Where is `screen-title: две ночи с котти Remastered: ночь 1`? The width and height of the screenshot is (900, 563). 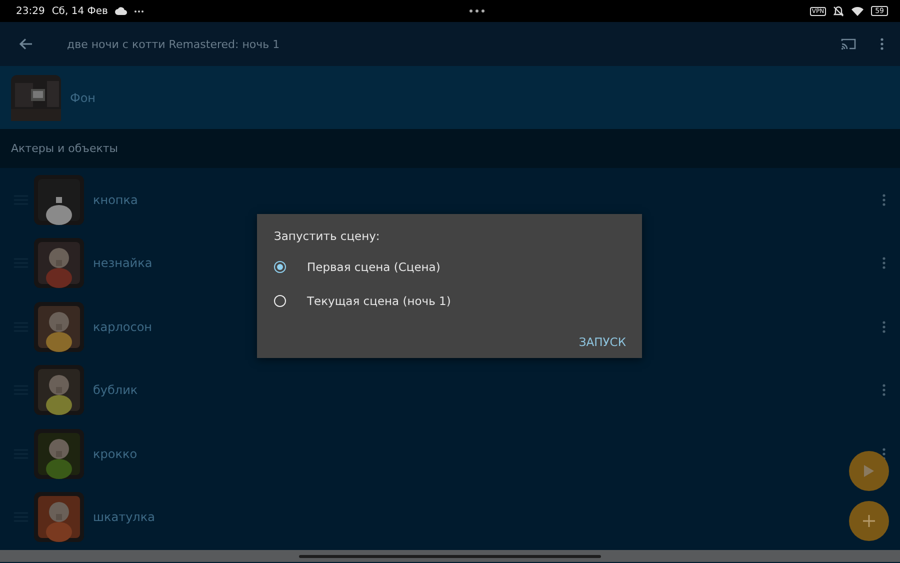
screen-title: две ночи с котти Remastered: ночь 1 is located at coordinates (173, 44).